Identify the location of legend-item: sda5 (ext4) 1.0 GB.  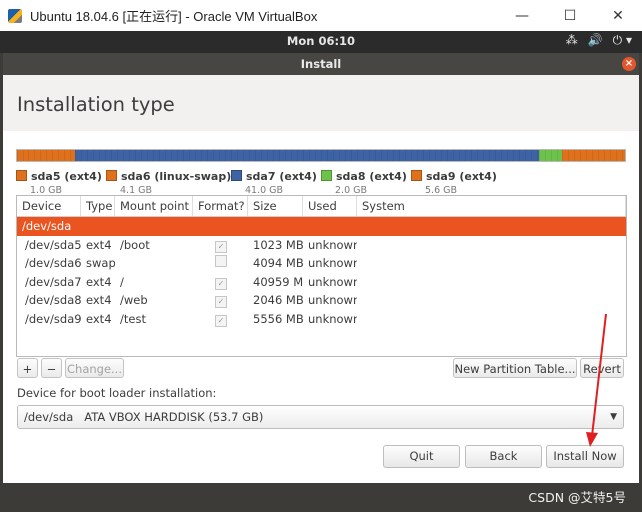
(59, 180).